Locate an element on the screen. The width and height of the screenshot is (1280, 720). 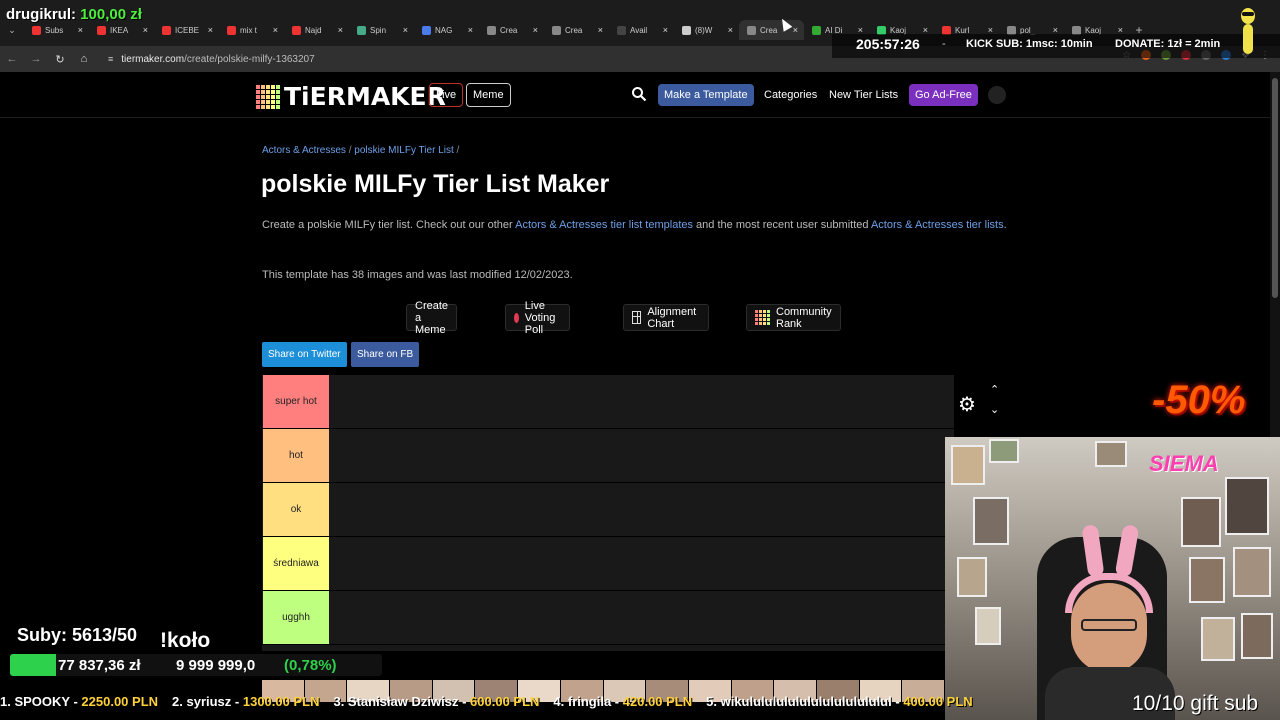
ticker-donor: 4. fringila - is located at coordinates (586, 701).